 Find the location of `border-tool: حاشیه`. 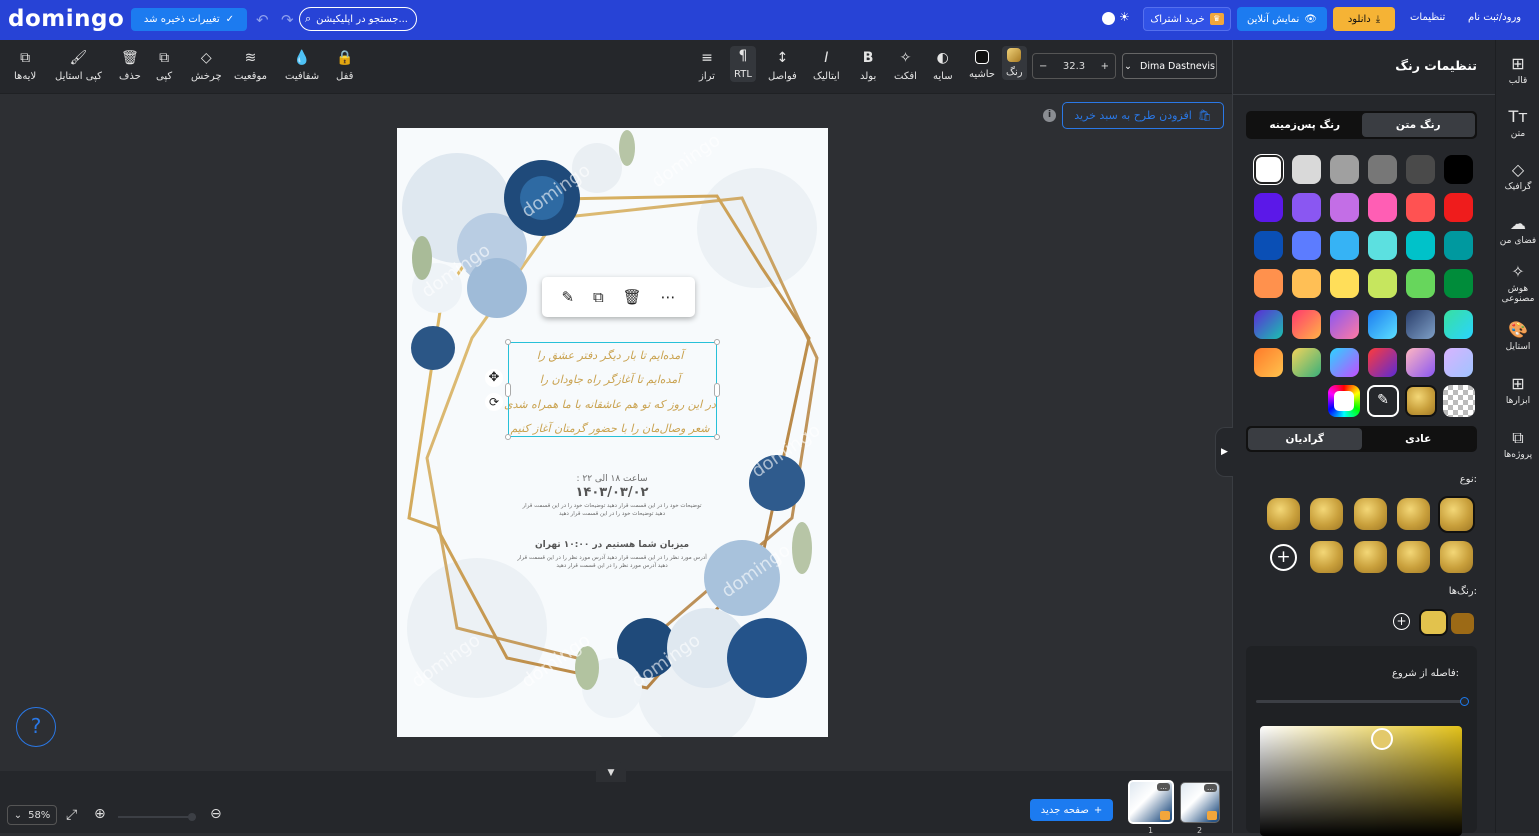

border-tool: حاشیه is located at coordinates (982, 65).